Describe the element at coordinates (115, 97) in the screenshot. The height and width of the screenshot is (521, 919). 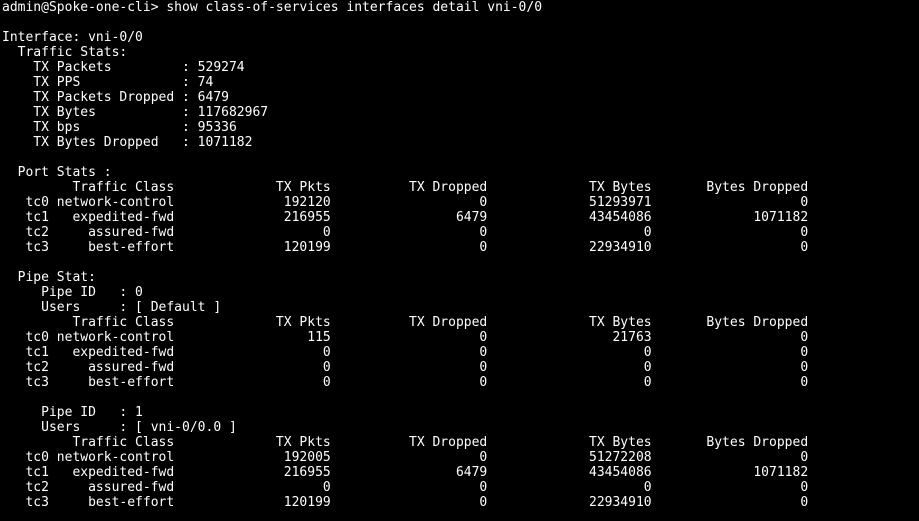
I see `traffic-stat-line: TX Packets Dropped : 6479` at that location.